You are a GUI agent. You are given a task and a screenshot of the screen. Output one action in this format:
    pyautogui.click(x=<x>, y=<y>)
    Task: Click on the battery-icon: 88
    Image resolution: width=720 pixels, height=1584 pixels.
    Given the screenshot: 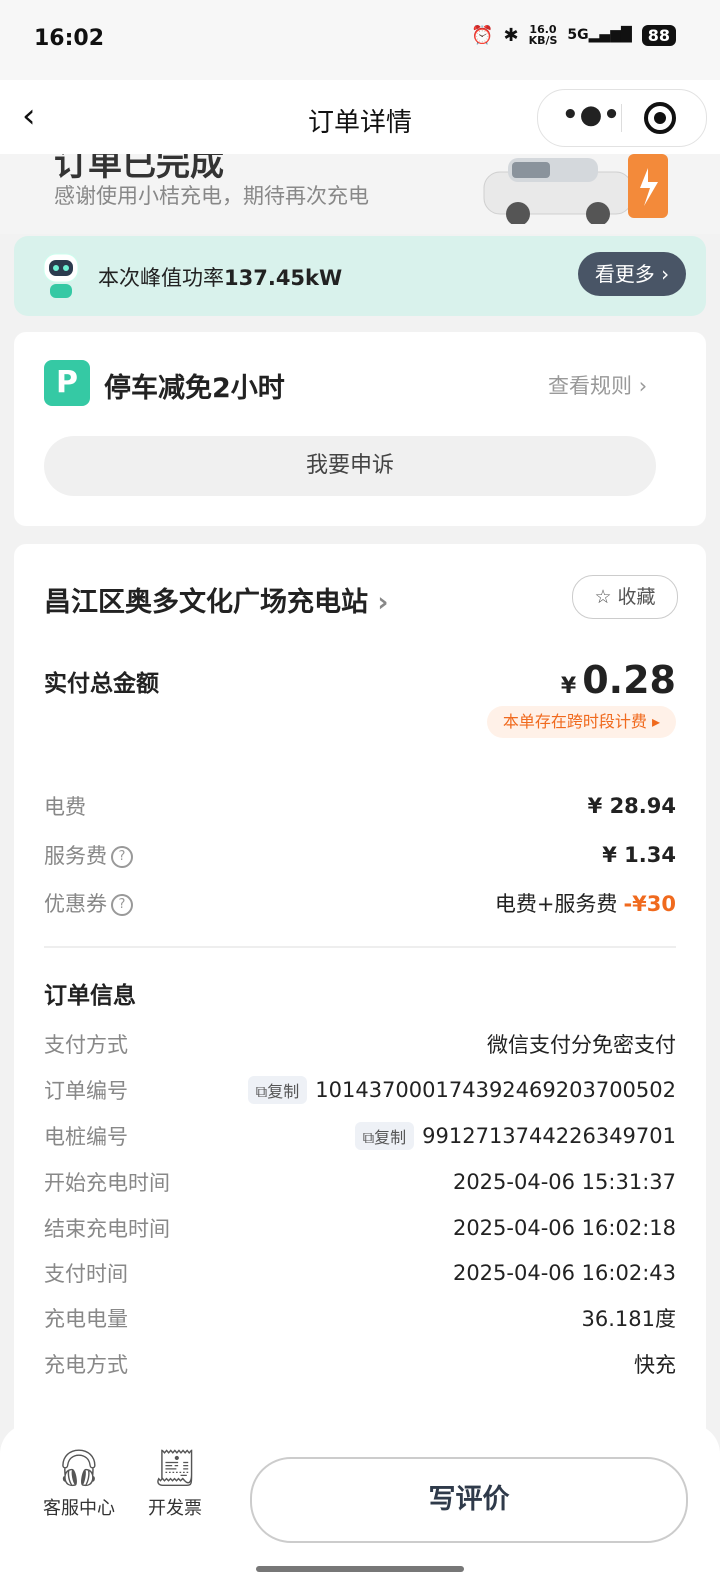 What is the action you would take?
    pyautogui.click(x=658, y=35)
    